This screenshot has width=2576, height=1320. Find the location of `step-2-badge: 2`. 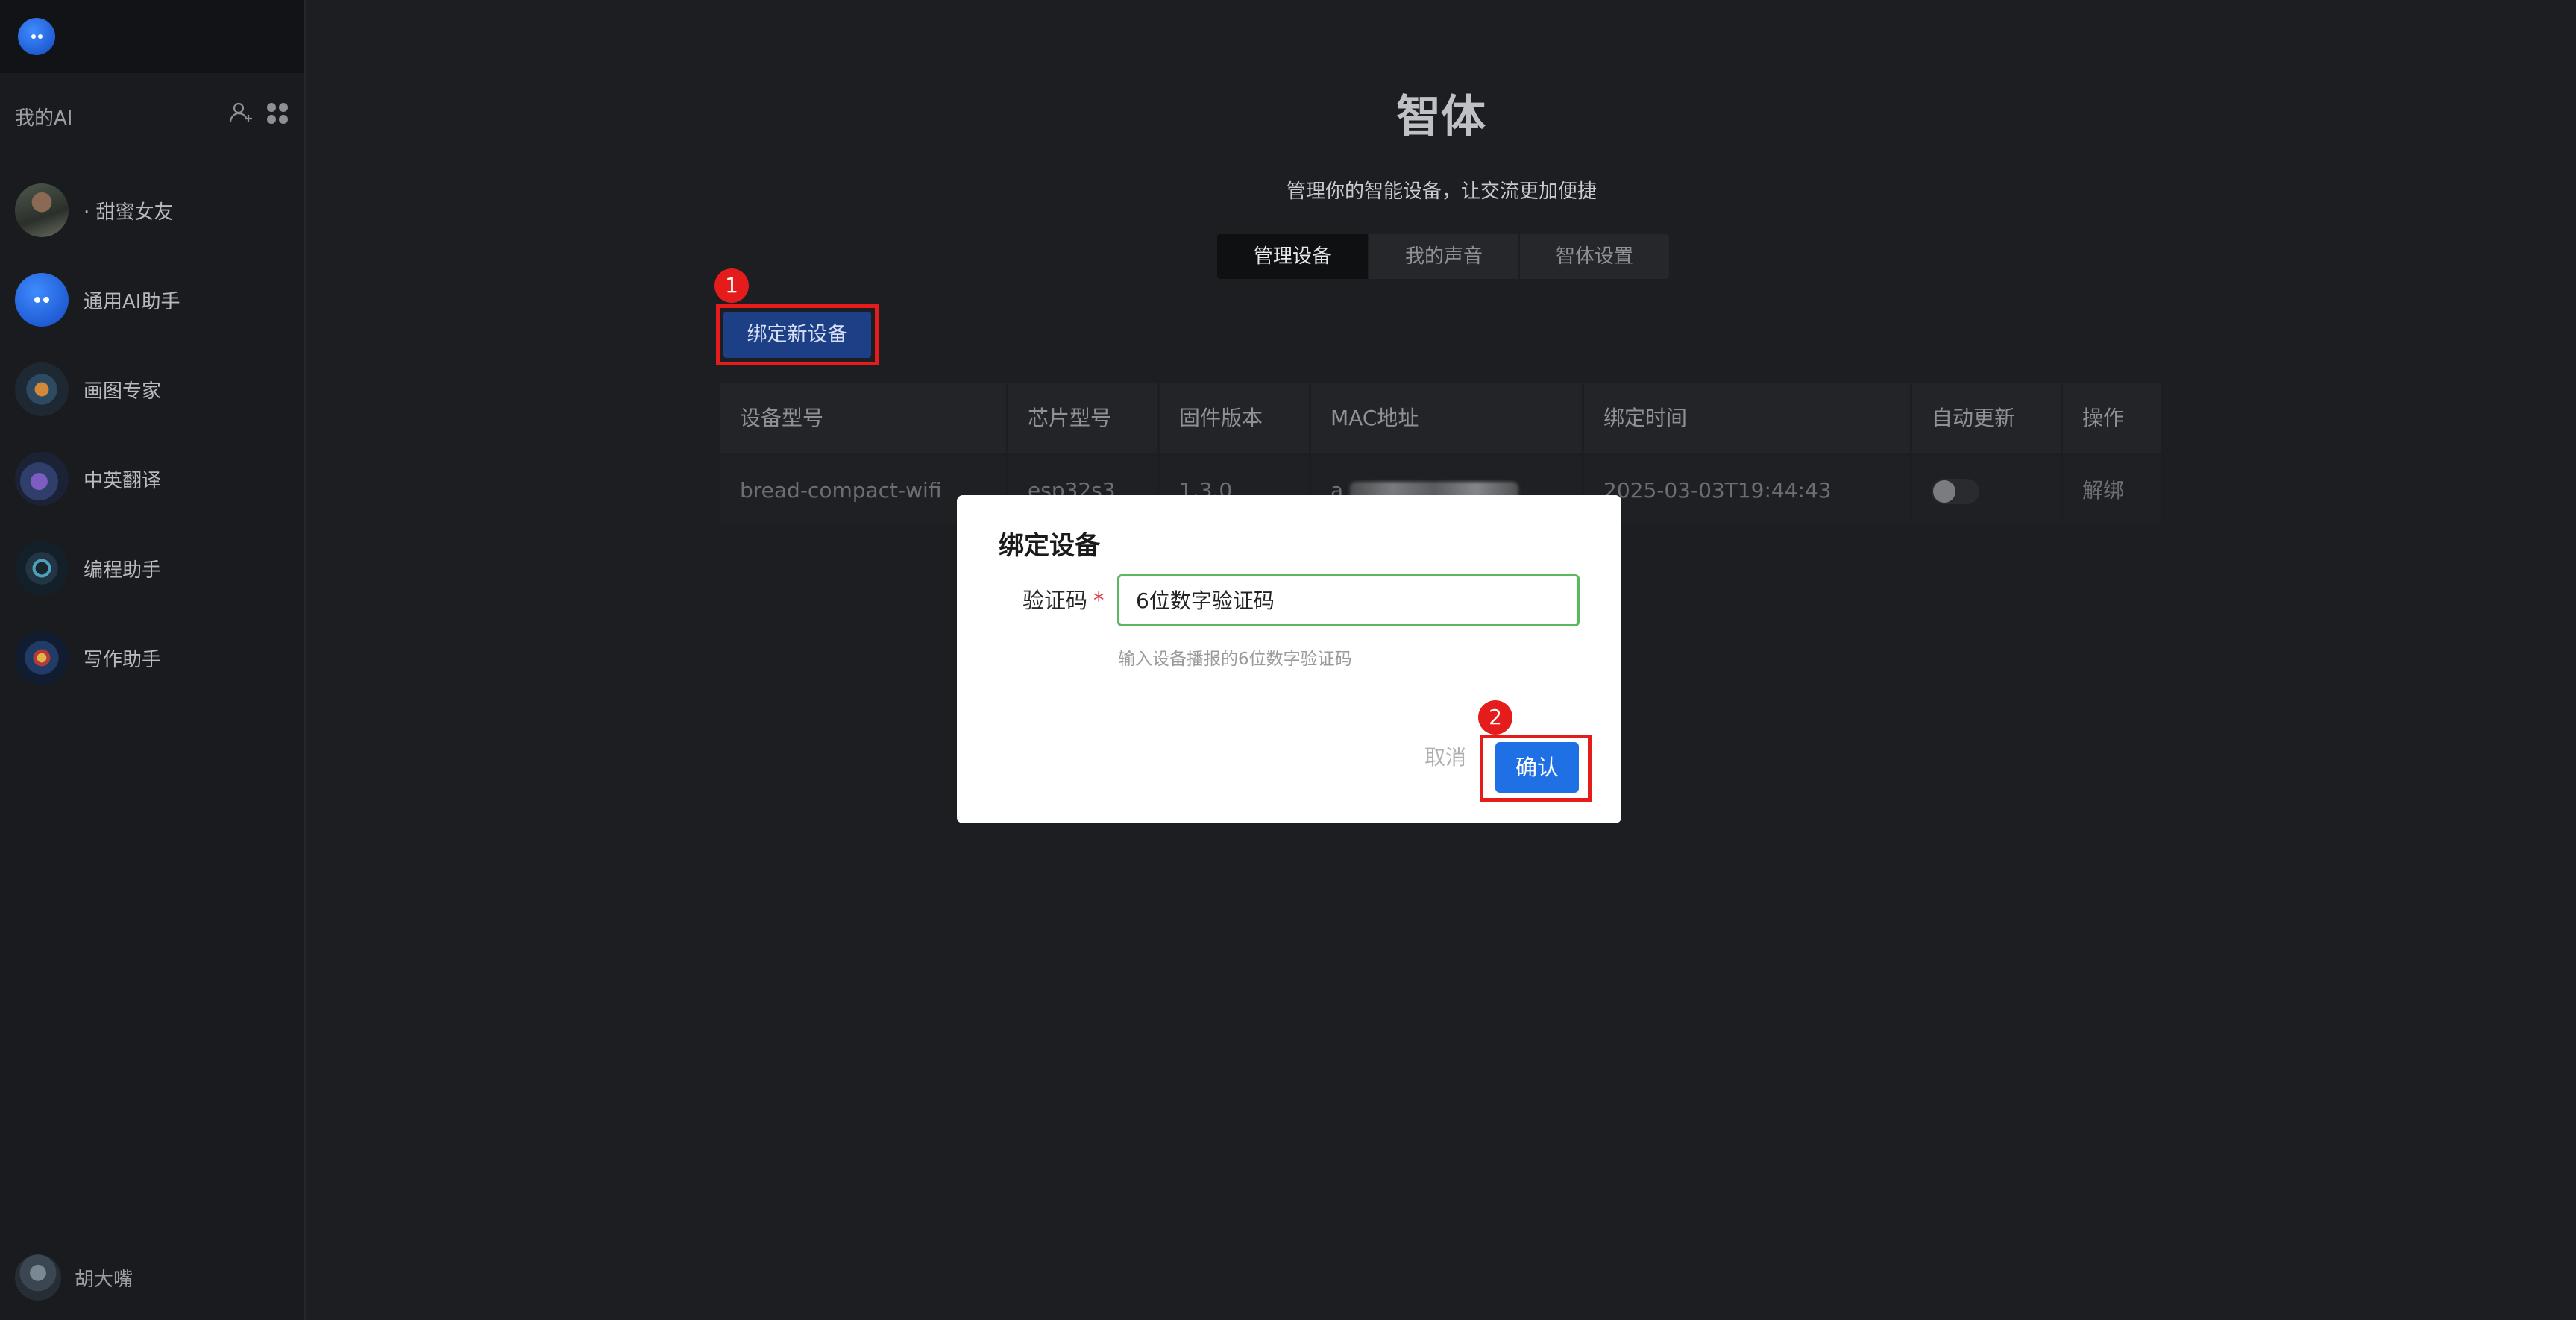

step-2-badge: 2 is located at coordinates (1495, 717).